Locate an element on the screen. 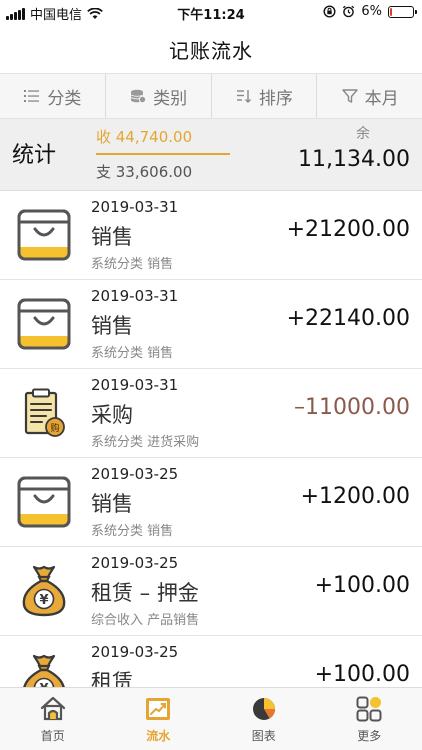  filter-category-button: 分类 is located at coordinates (53, 96).